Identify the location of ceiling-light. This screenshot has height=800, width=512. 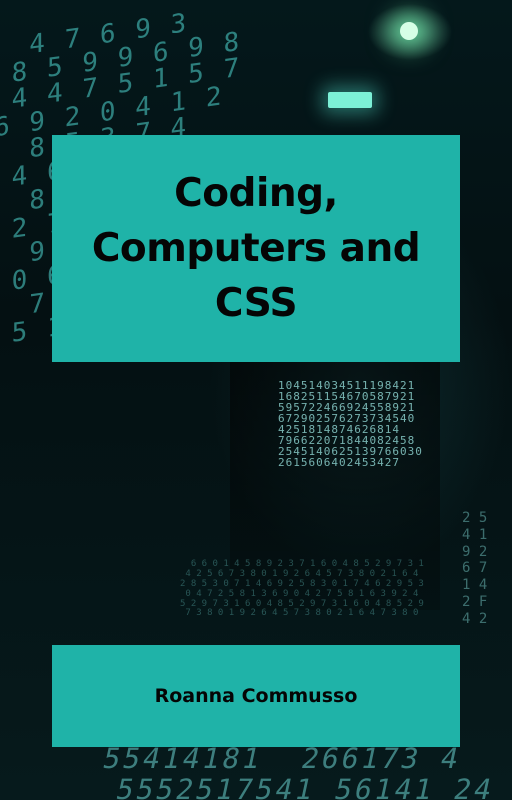
(409, 31).